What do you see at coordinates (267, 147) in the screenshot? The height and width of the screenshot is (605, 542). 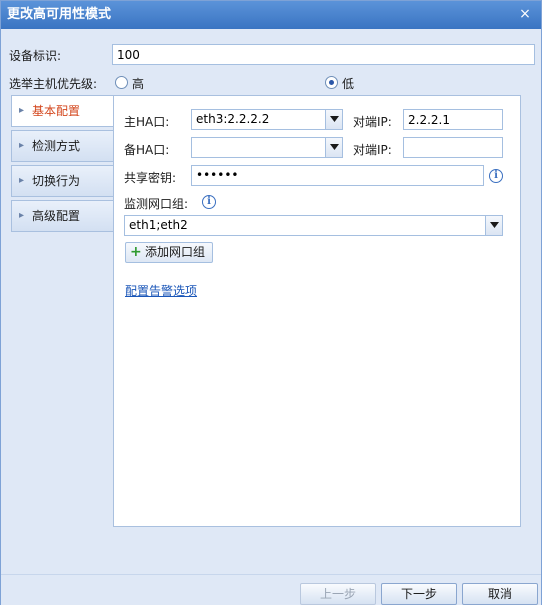 I see `backup-ha-select` at bounding box center [267, 147].